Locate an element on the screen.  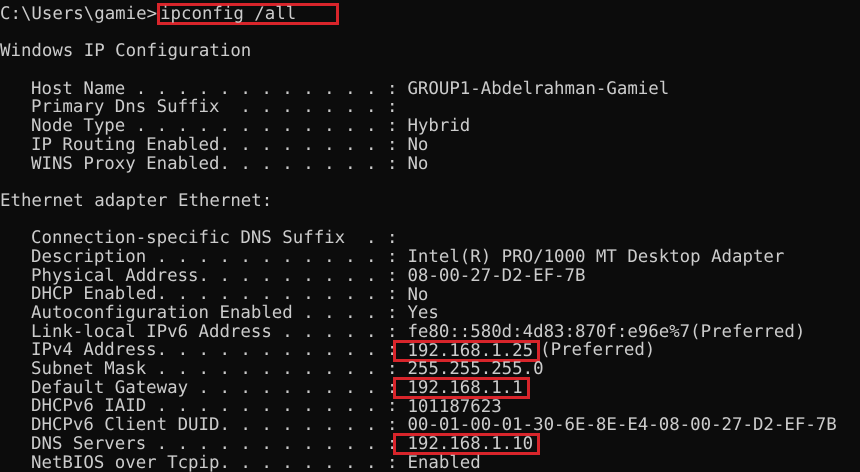
entry-value: 08-00-27-D2-EF-7B is located at coordinates (496, 276).